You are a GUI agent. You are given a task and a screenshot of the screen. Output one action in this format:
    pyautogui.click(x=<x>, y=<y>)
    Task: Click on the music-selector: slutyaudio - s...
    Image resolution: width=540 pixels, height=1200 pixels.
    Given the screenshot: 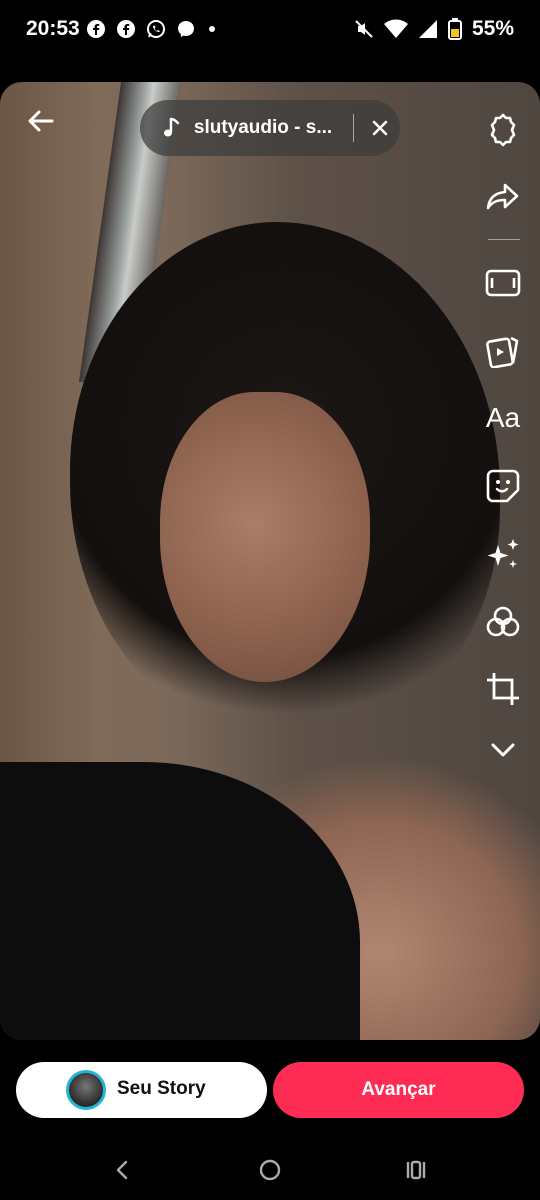 What is the action you would take?
    pyautogui.click(x=270, y=128)
    